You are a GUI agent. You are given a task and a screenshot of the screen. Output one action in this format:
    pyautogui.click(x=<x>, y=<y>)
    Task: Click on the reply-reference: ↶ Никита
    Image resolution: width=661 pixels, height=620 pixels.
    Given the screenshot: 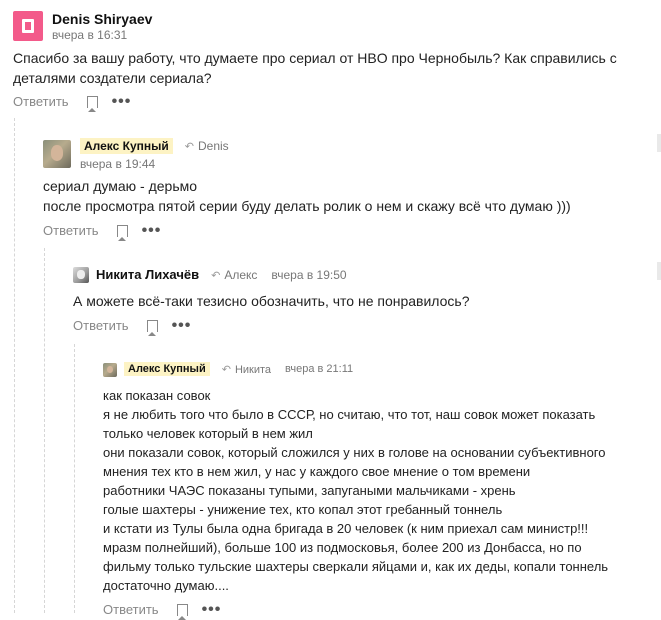 What is the action you would take?
    pyautogui.click(x=246, y=369)
    